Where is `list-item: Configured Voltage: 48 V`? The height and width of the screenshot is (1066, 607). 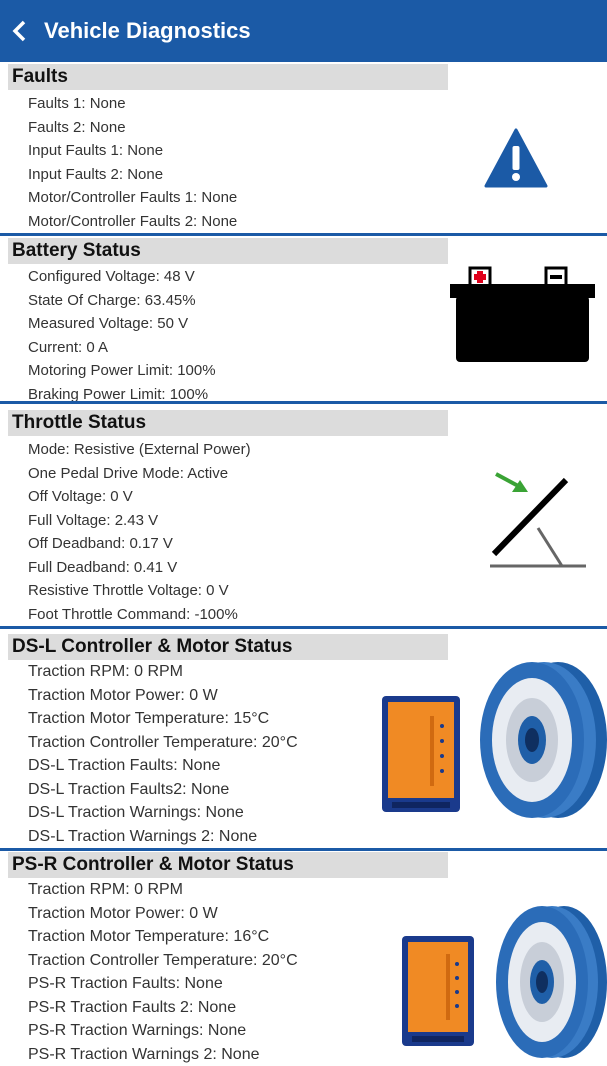 list-item: Configured Voltage: 48 V is located at coordinates (122, 277).